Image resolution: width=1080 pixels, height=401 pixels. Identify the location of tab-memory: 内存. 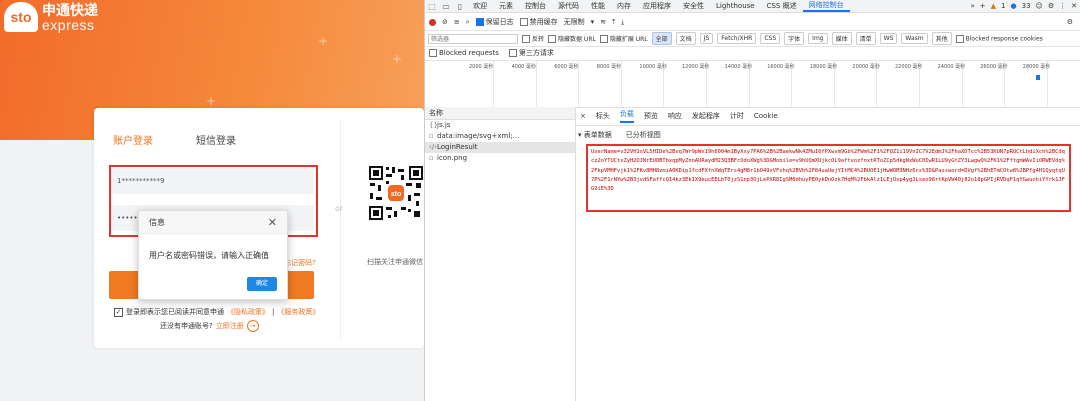
(624, 6).